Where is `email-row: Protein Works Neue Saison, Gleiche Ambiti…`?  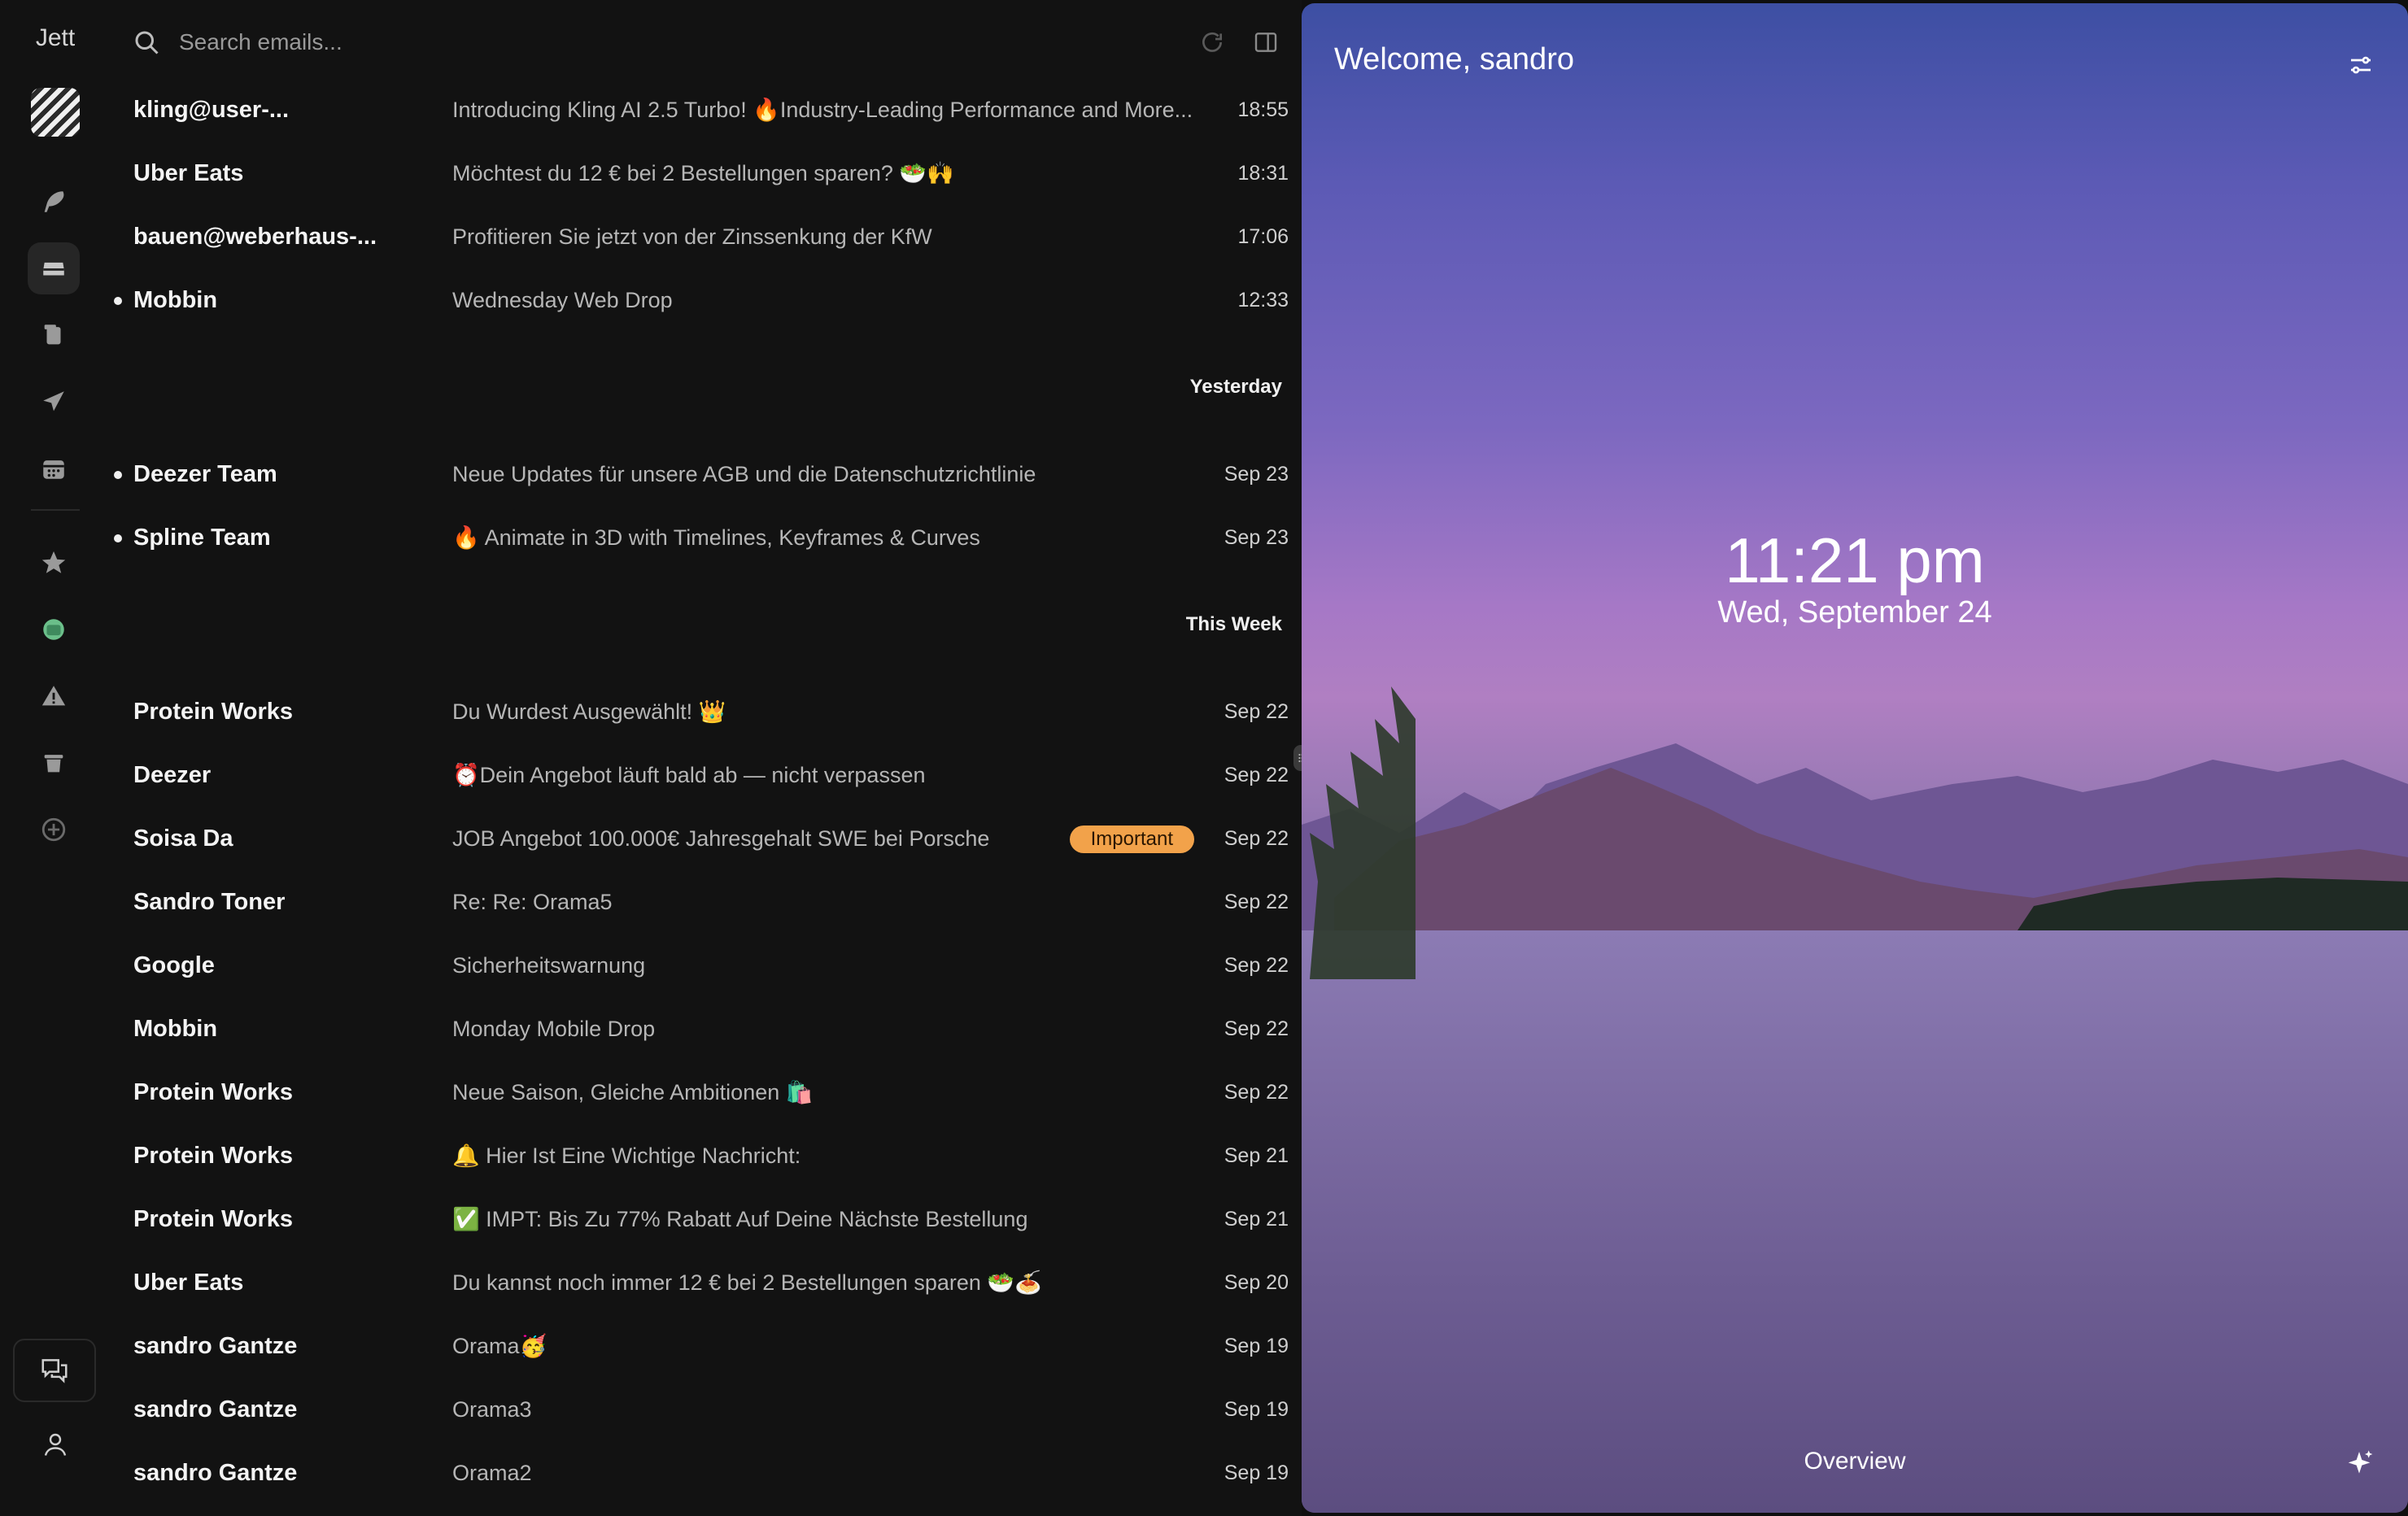
email-row: Protein Works Neue Saison, Gleiche Ambiti… is located at coordinates (706, 1092).